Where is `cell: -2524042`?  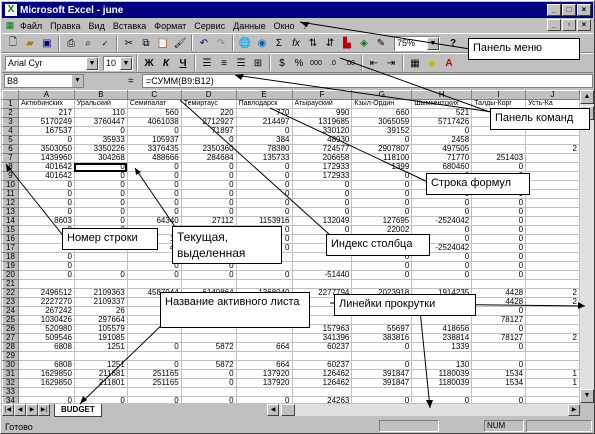
cell: -2524042 is located at coordinates (442, 221).